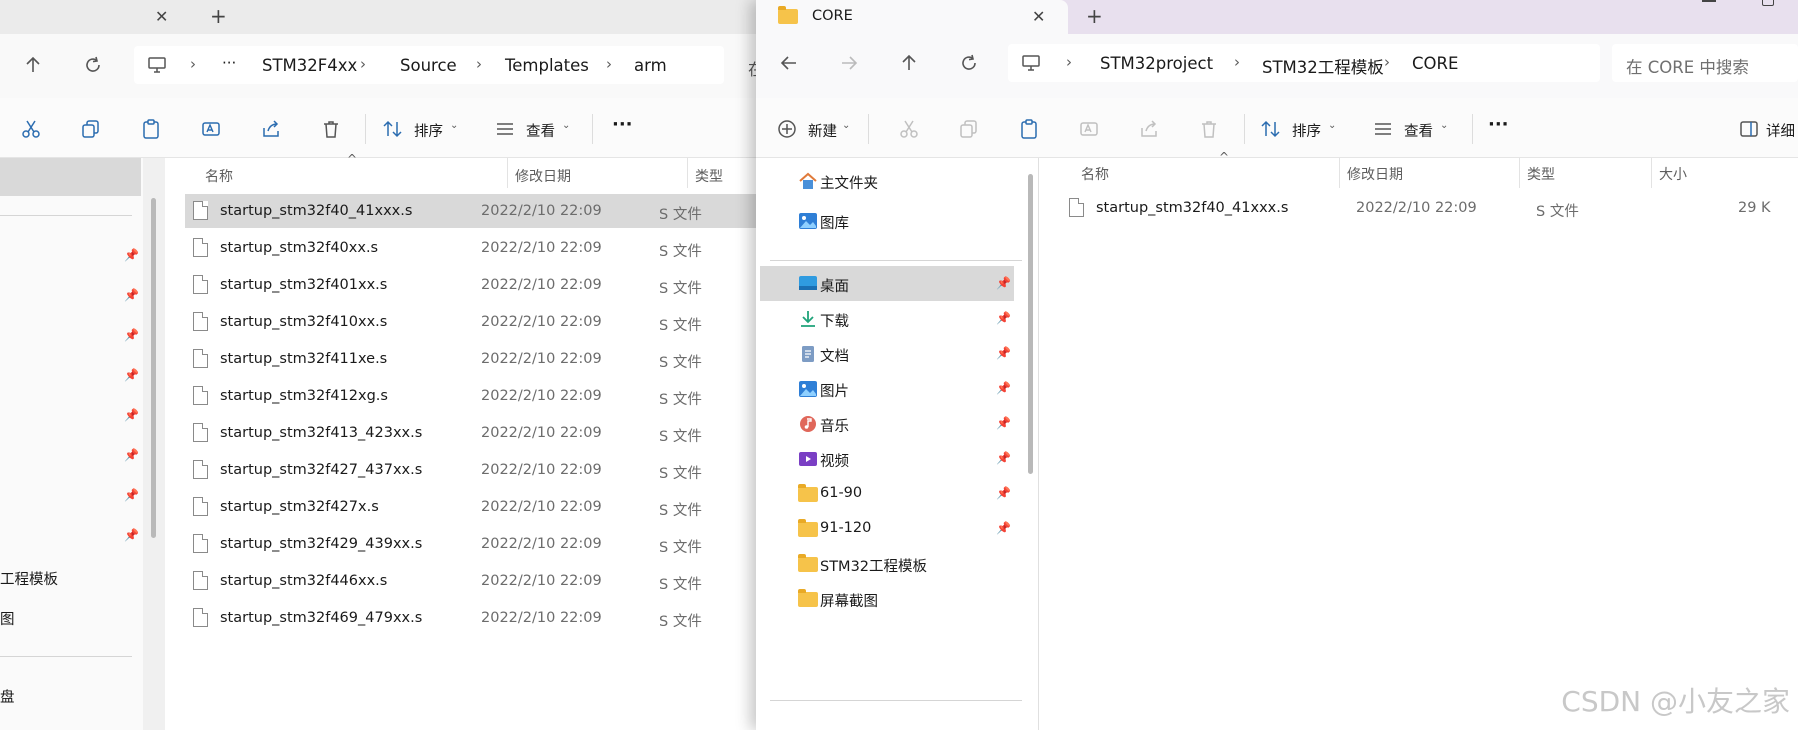  Describe the element at coordinates (470, 248) in the screenshot. I see `table-row: startup_stm32f40xx.s 2022/2/10 22:09 S 文件` at that location.